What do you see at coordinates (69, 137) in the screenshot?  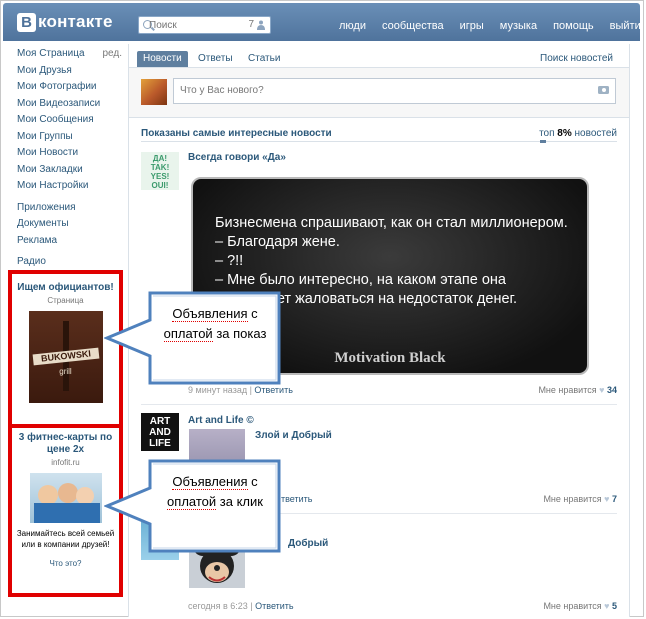 I see `menu-groups: Мои Группы` at bounding box center [69, 137].